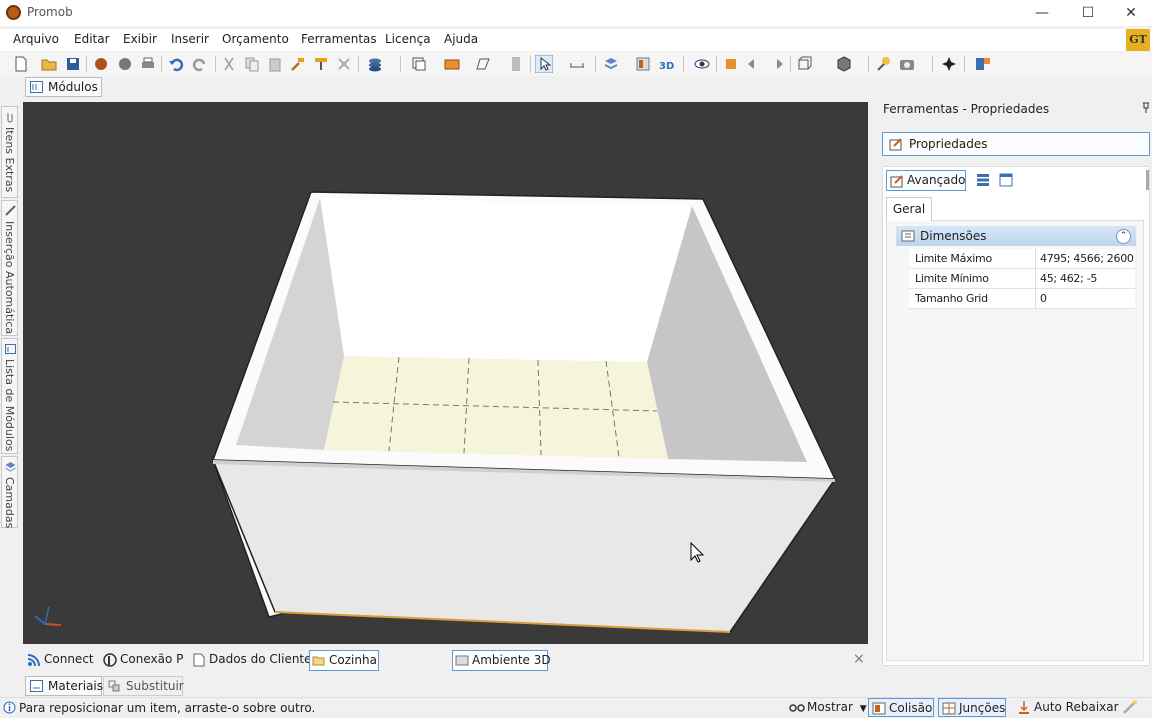 The image size is (1152, 718). What do you see at coordinates (200, 64) in the screenshot?
I see `redo-icon` at bounding box center [200, 64].